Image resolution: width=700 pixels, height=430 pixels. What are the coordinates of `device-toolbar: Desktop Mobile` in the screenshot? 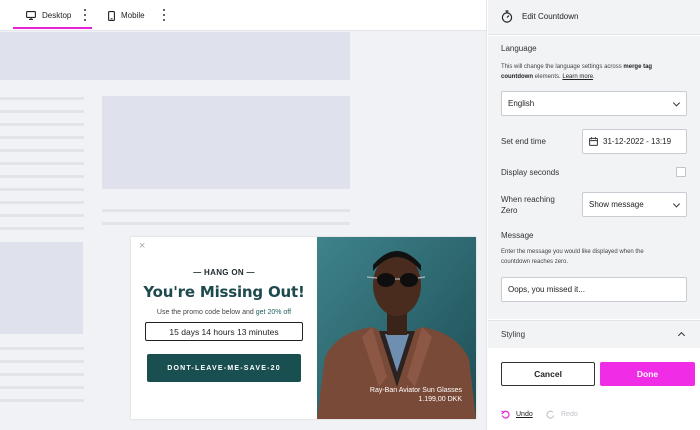 It's located at (243, 15).